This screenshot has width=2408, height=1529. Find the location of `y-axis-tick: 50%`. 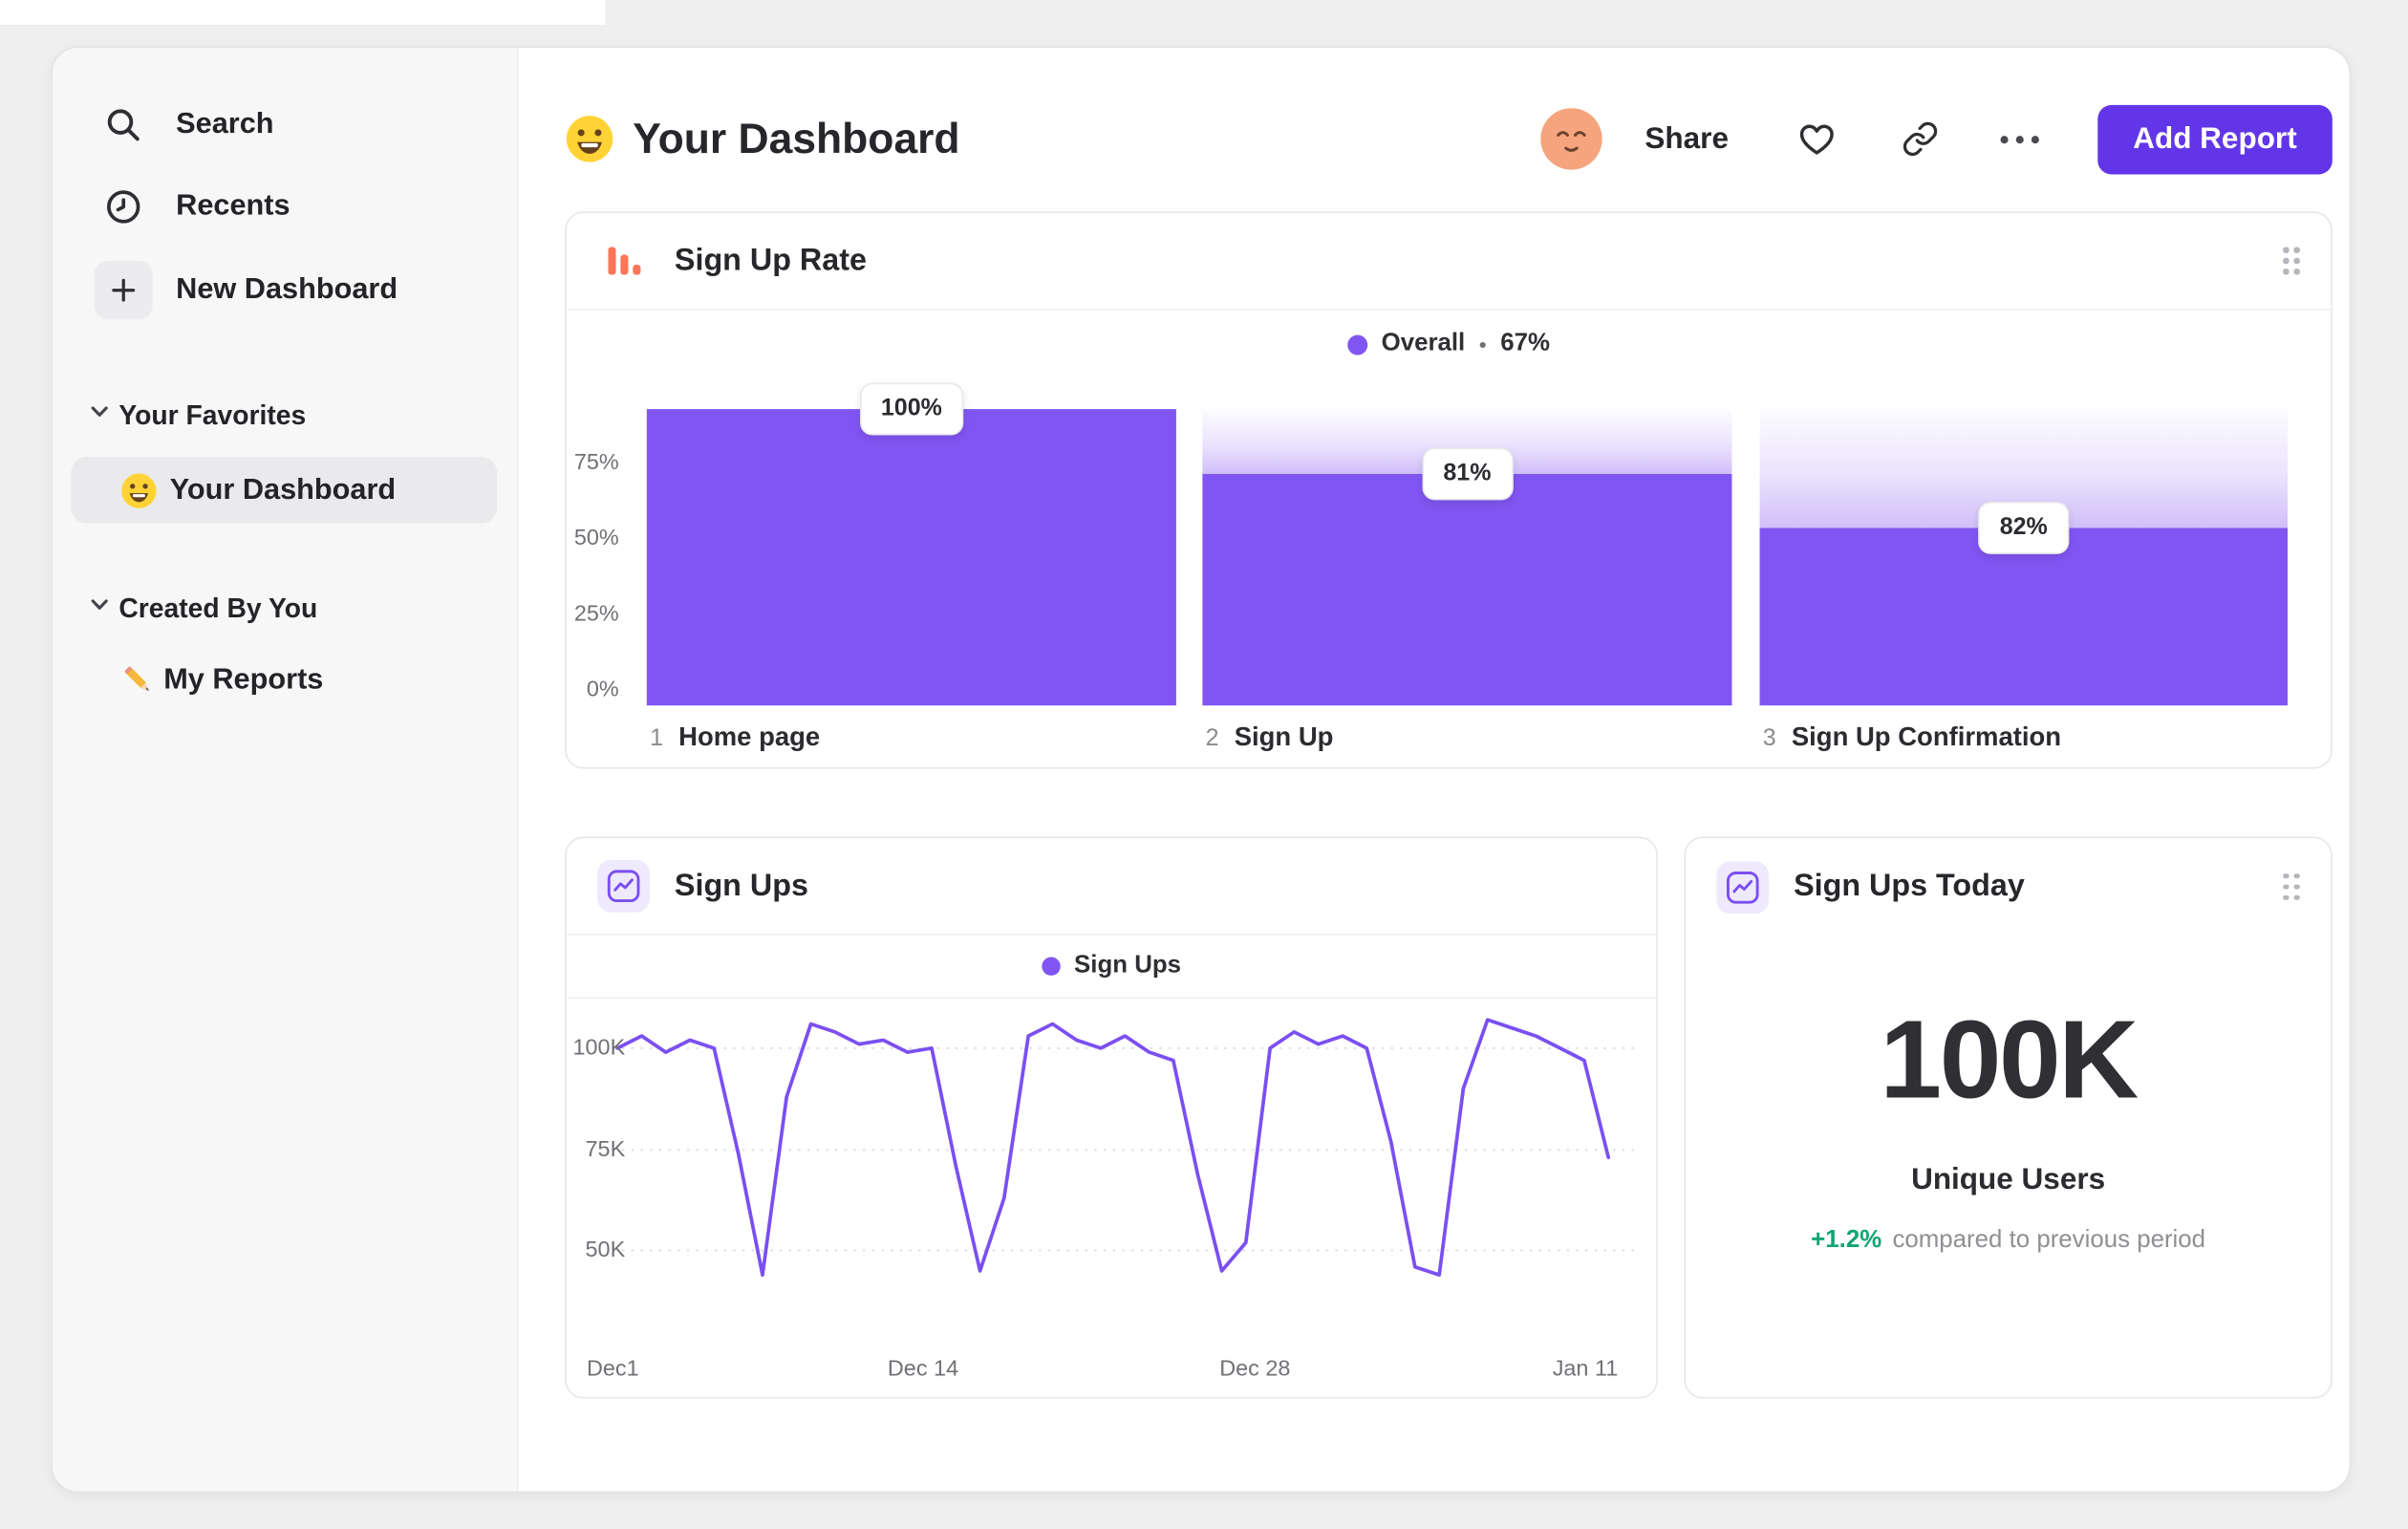

y-axis-tick: 50% is located at coordinates (596, 538).